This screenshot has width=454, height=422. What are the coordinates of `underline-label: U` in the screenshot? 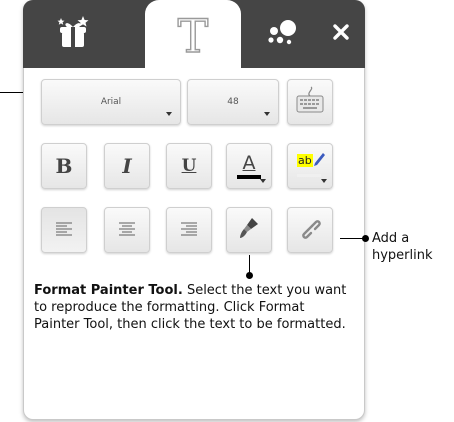 It's located at (189, 166).